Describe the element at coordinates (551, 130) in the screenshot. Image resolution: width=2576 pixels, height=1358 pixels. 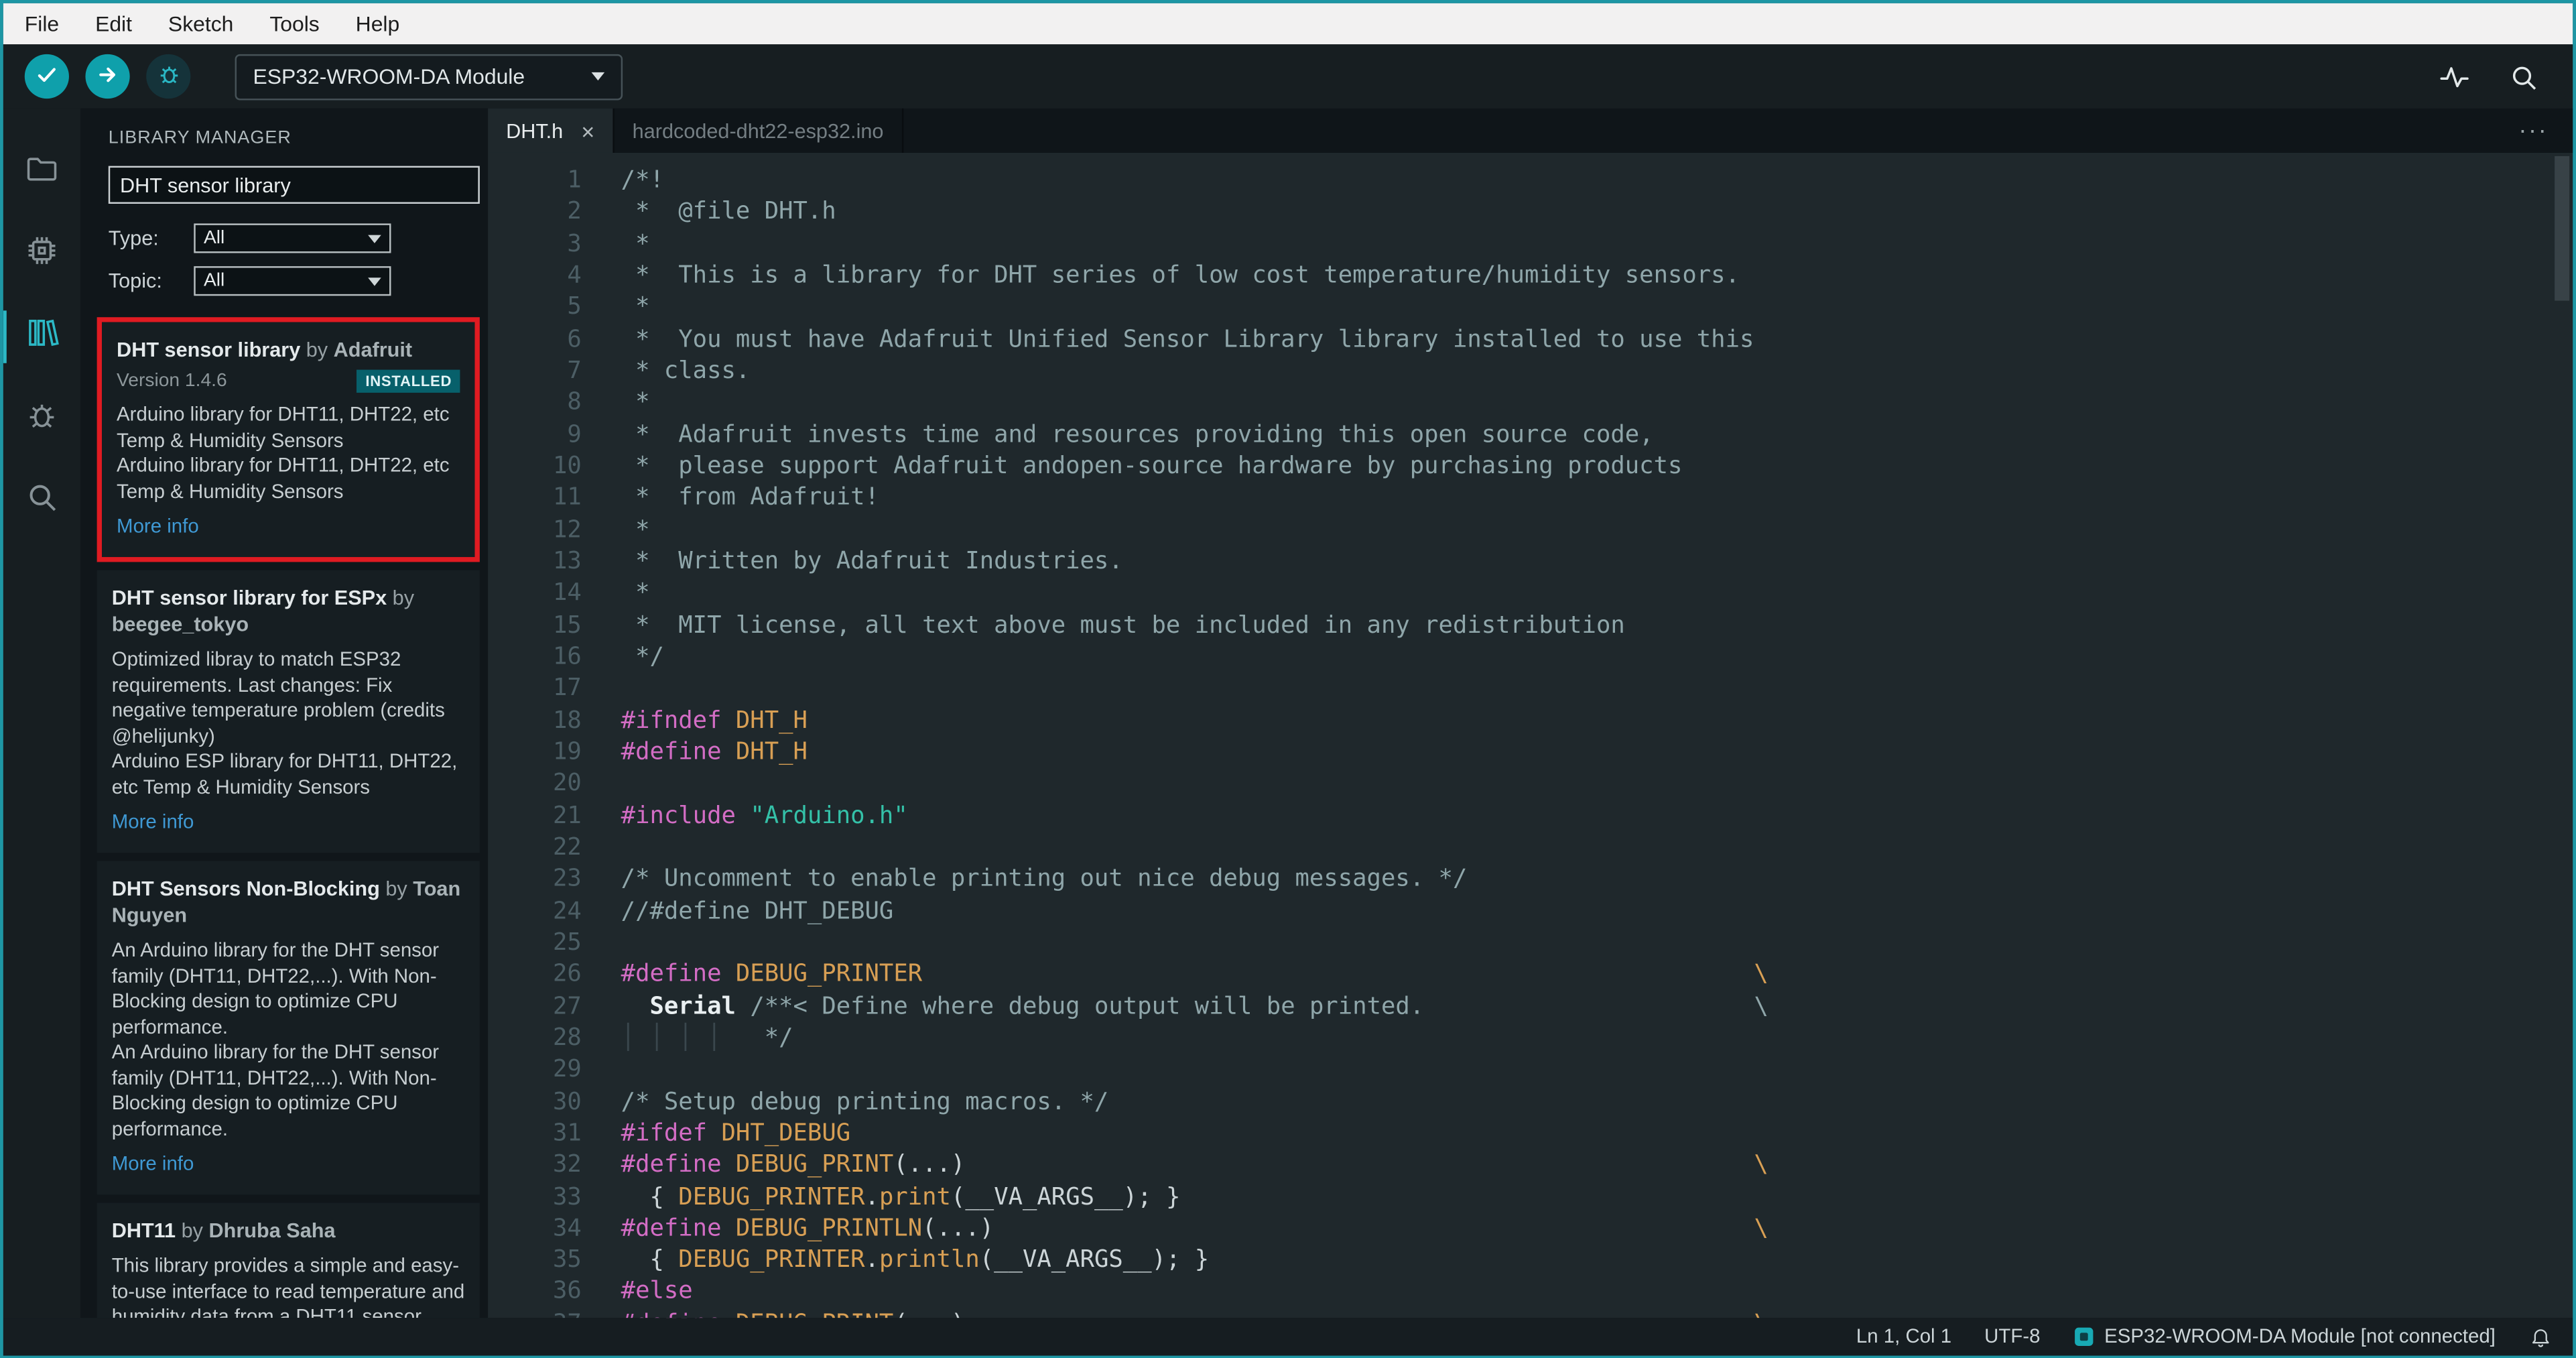
I see `tab-DHT.h: DHT.h ×` at that location.